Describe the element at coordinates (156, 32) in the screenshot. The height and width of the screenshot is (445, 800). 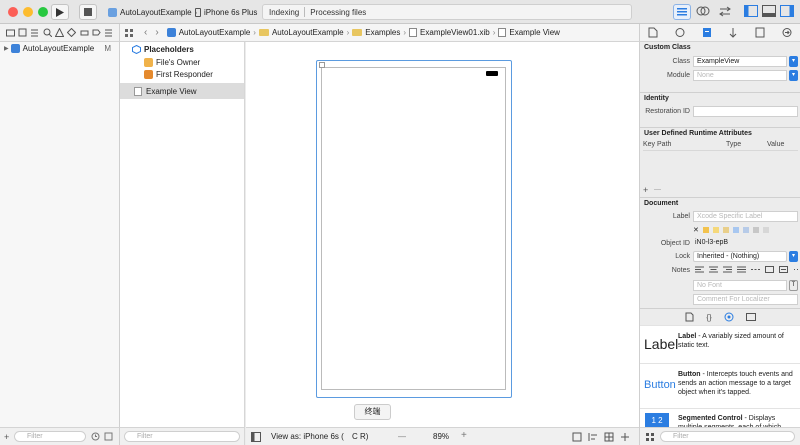
I see `forward-icon: ›` at that location.